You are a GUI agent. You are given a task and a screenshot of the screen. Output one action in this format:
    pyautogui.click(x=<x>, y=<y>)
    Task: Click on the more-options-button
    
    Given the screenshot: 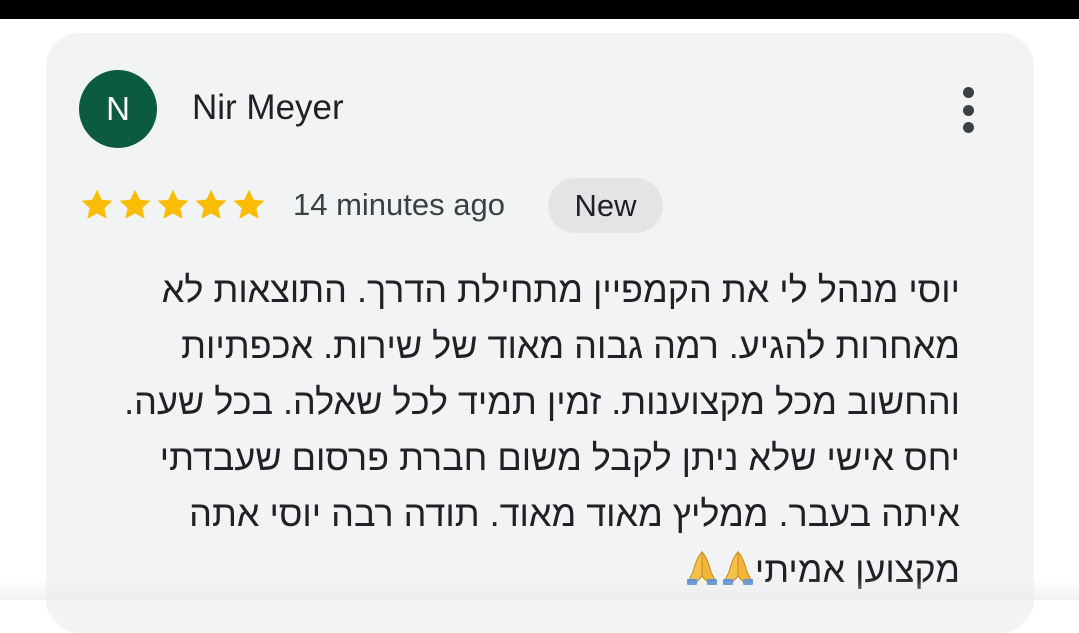 What is the action you would take?
    pyautogui.click(x=968, y=110)
    